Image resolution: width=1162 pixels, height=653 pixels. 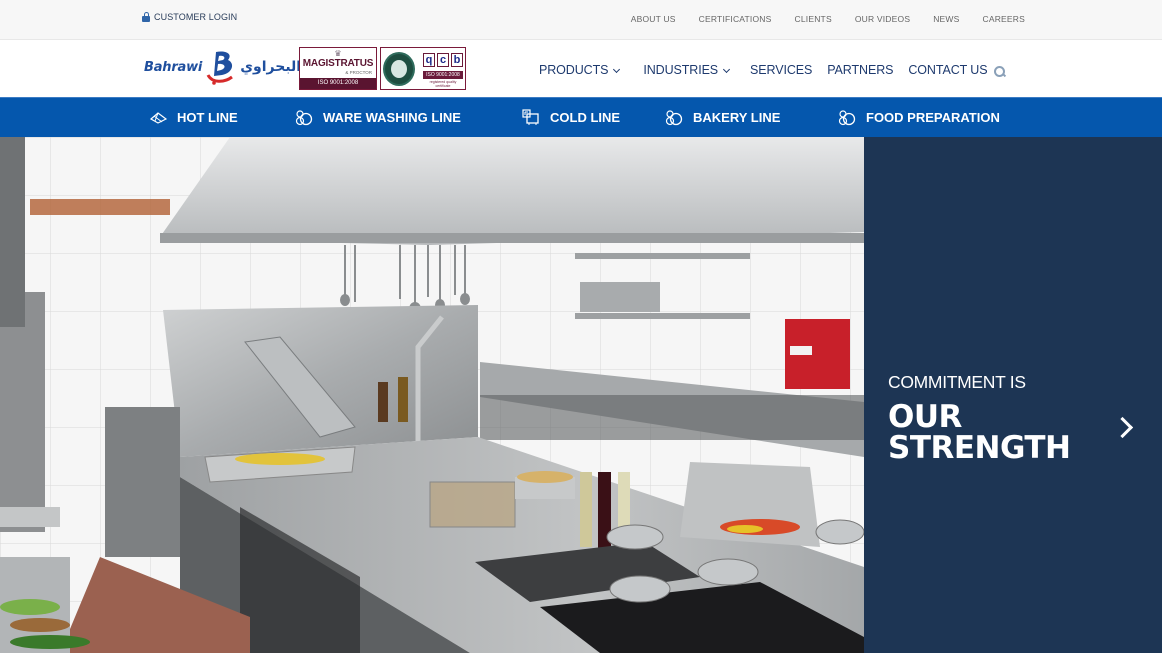 What do you see at coordinates (813, 19) in the screenshot?
I see `top-link-clients: CLIENTS` at bounding box center [813, 19].